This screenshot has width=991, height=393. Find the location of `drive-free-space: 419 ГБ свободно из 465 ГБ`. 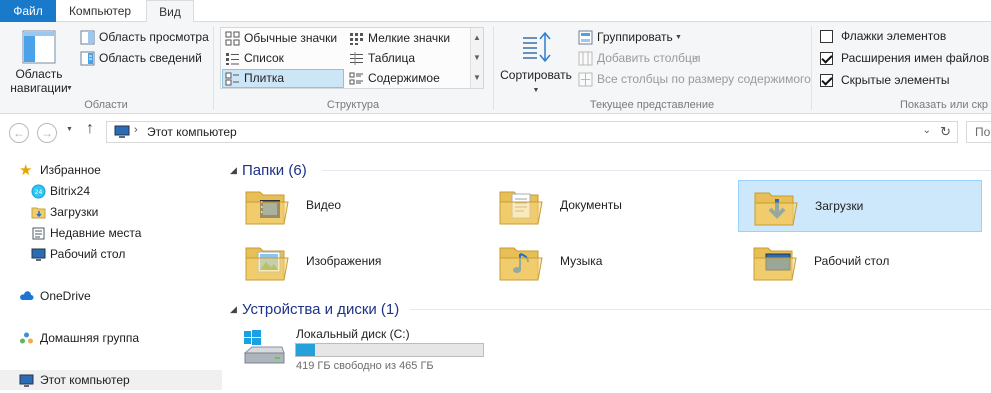

drive-free-space: 419 ГБ свободно из 465 ГБ is located at coordinates (365, 366).